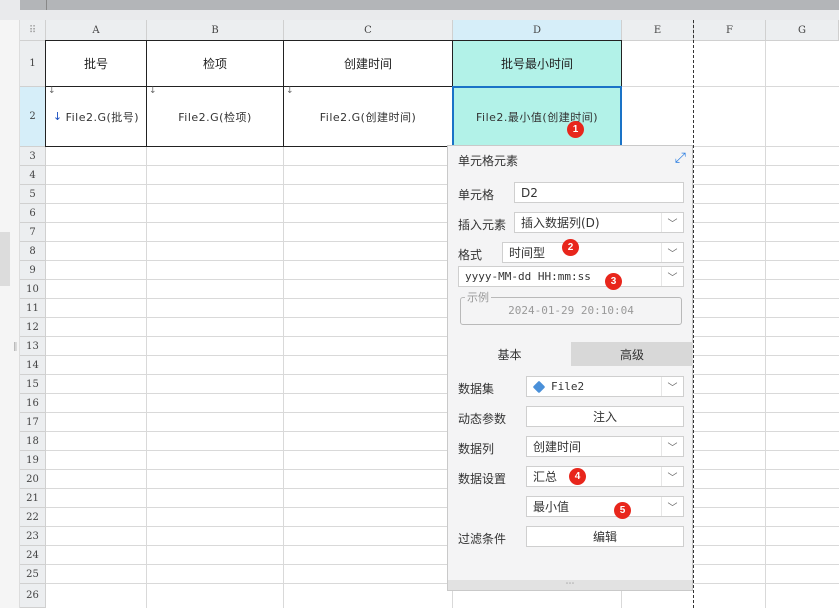 The height and width of the screenshot is (608, 839). I want to click on column-header-g: G, so click(802, 30).